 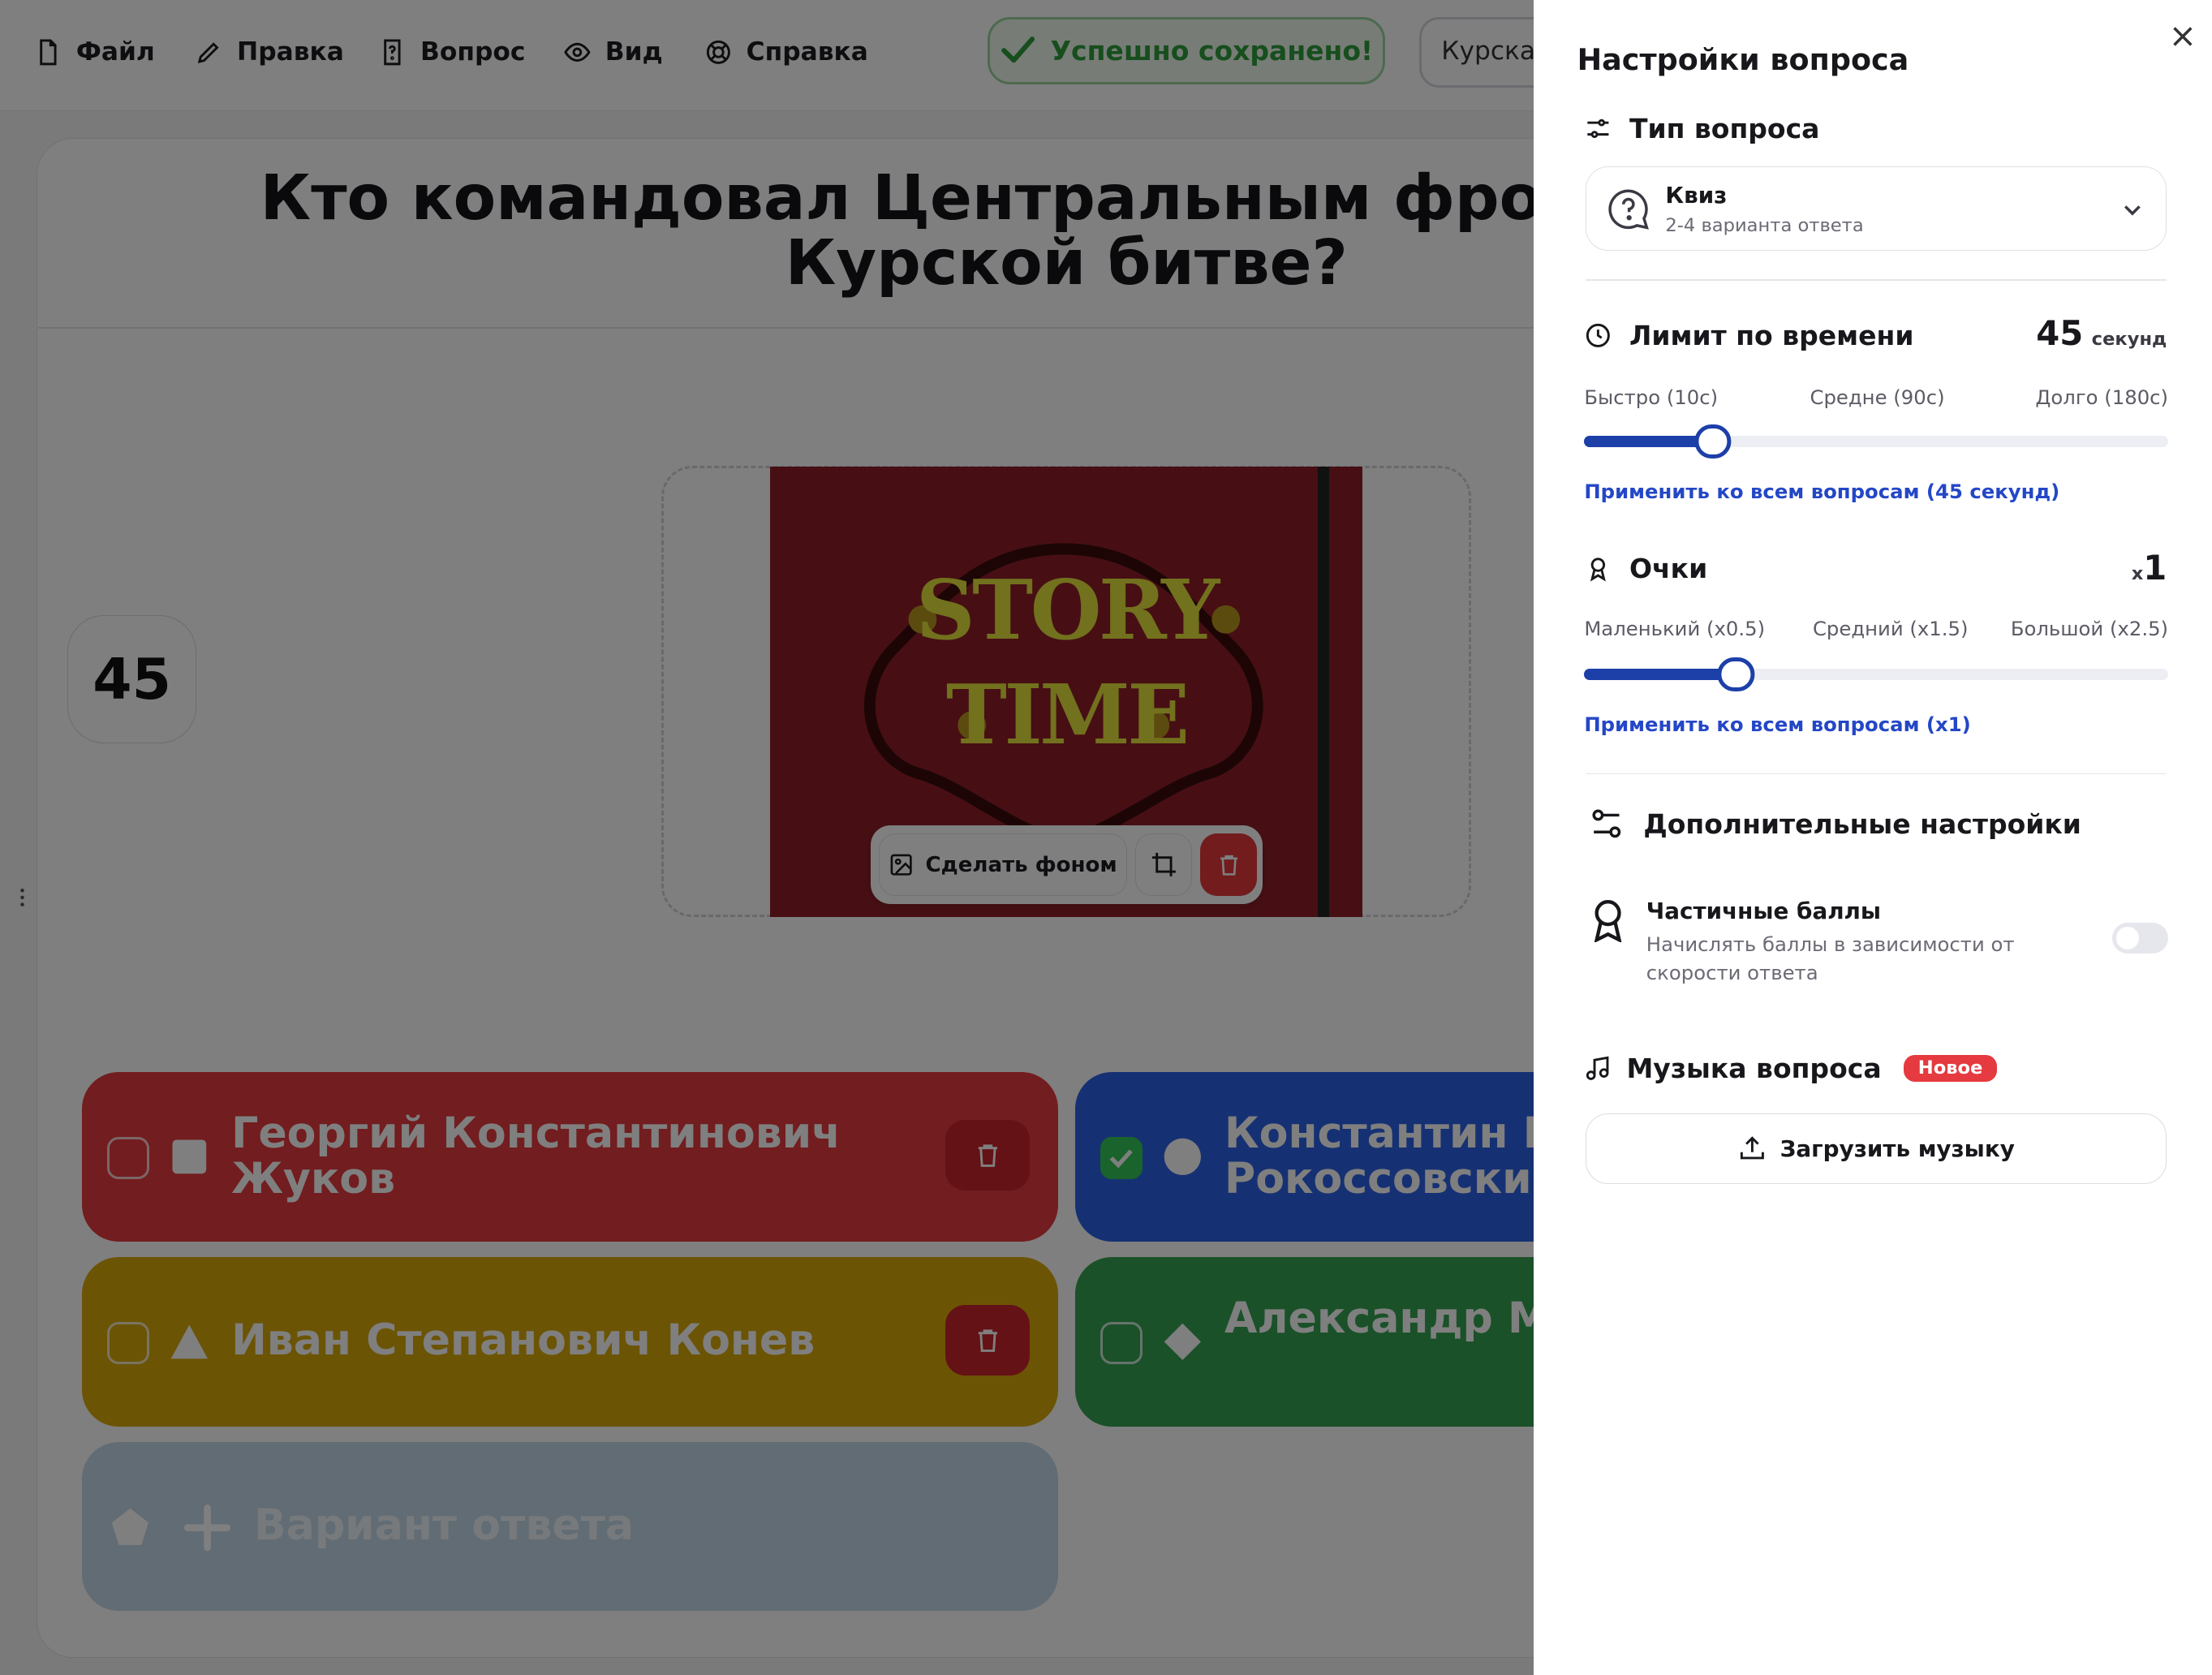 I want to click on close-icon, so click(x=2182, y=36).